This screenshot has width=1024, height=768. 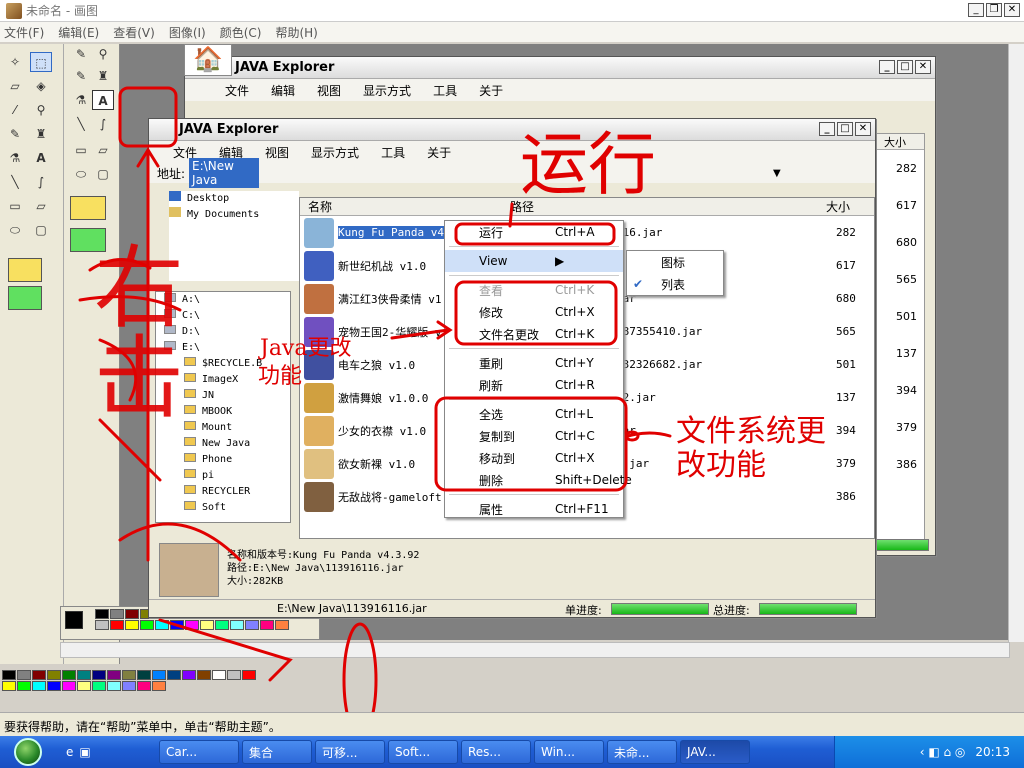 I want to click on back-menu-view: 视图, so click(x=329, y=90).